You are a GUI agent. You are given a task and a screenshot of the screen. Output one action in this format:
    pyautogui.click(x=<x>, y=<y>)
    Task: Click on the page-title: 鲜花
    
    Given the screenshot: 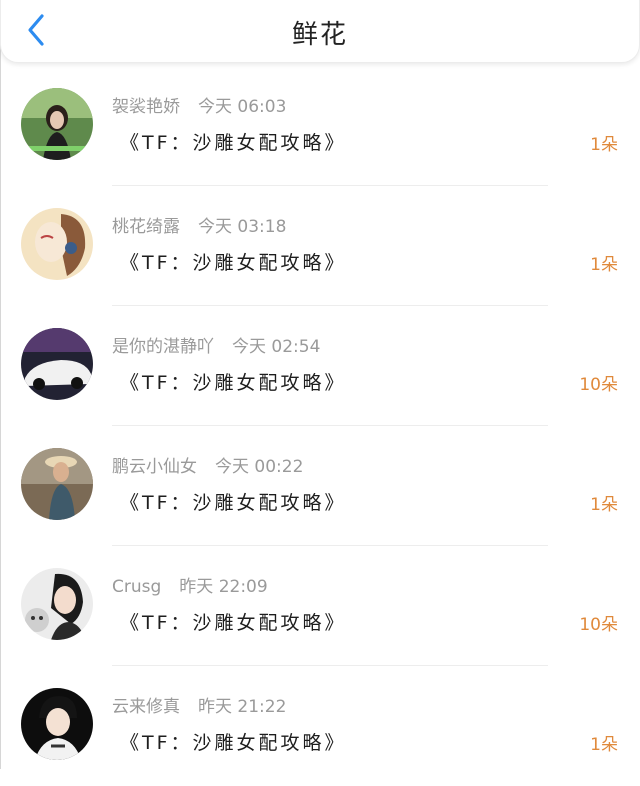 What is the action you would take?
    pyautogui.click(x=319, y=35)
    